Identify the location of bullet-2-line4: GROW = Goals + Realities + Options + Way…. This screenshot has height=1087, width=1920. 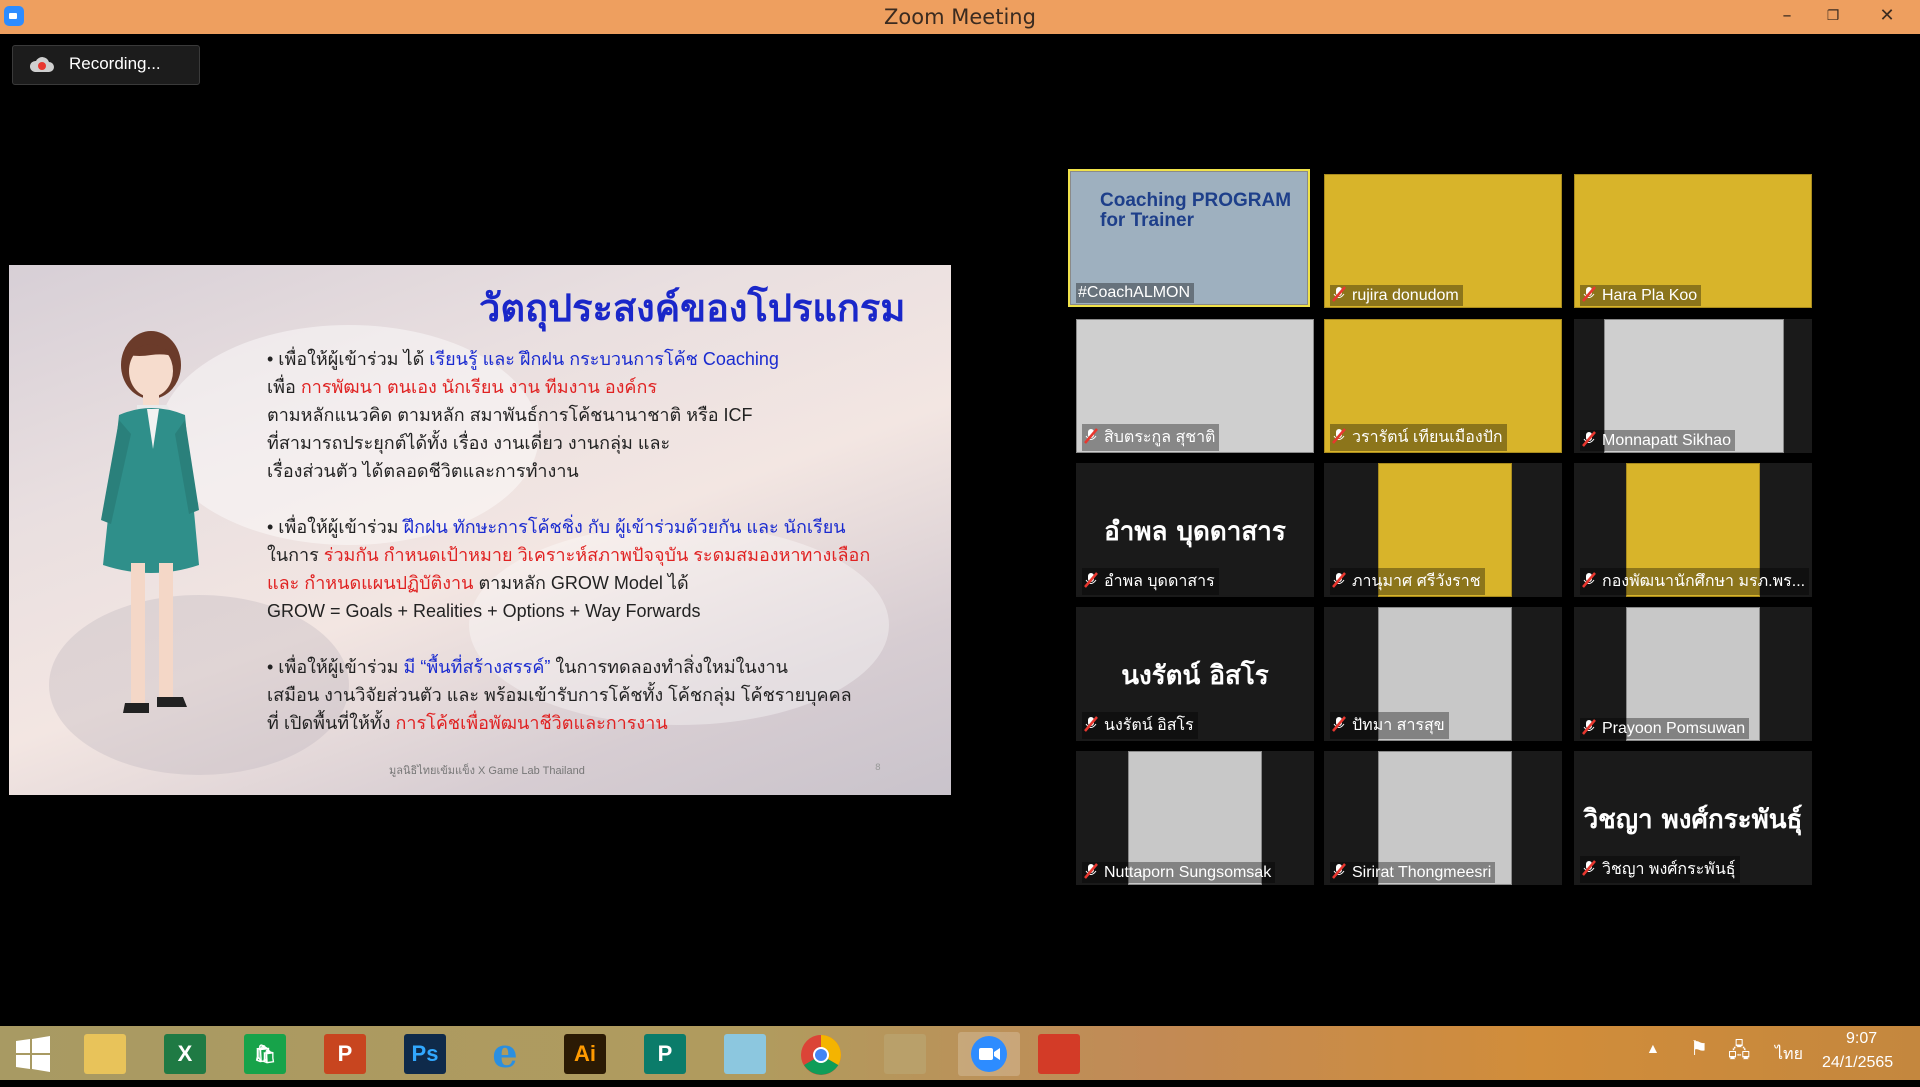
(484, 611).